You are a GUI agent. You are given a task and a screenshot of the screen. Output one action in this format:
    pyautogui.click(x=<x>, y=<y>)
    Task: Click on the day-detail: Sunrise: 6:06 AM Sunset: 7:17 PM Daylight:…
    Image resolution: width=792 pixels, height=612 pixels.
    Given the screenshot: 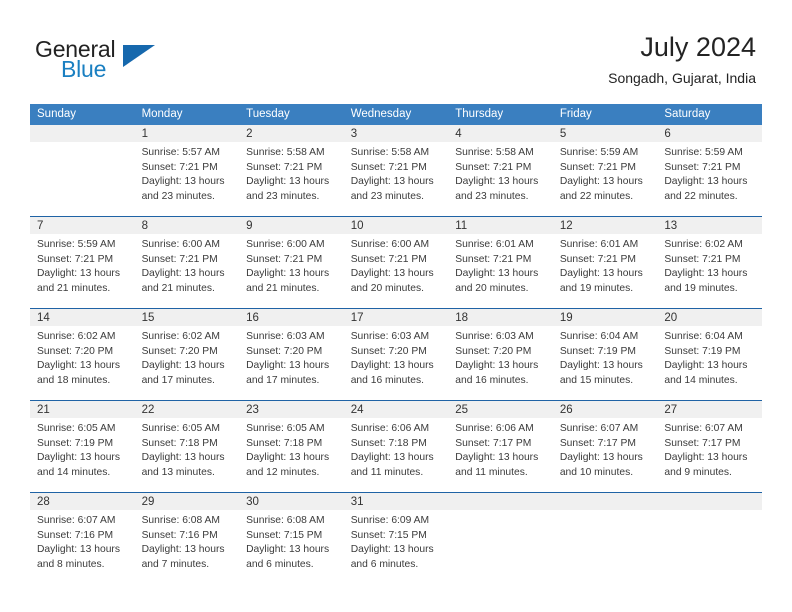 What is the action you would take?
    pyautogui.click(x=500, y=455)
    